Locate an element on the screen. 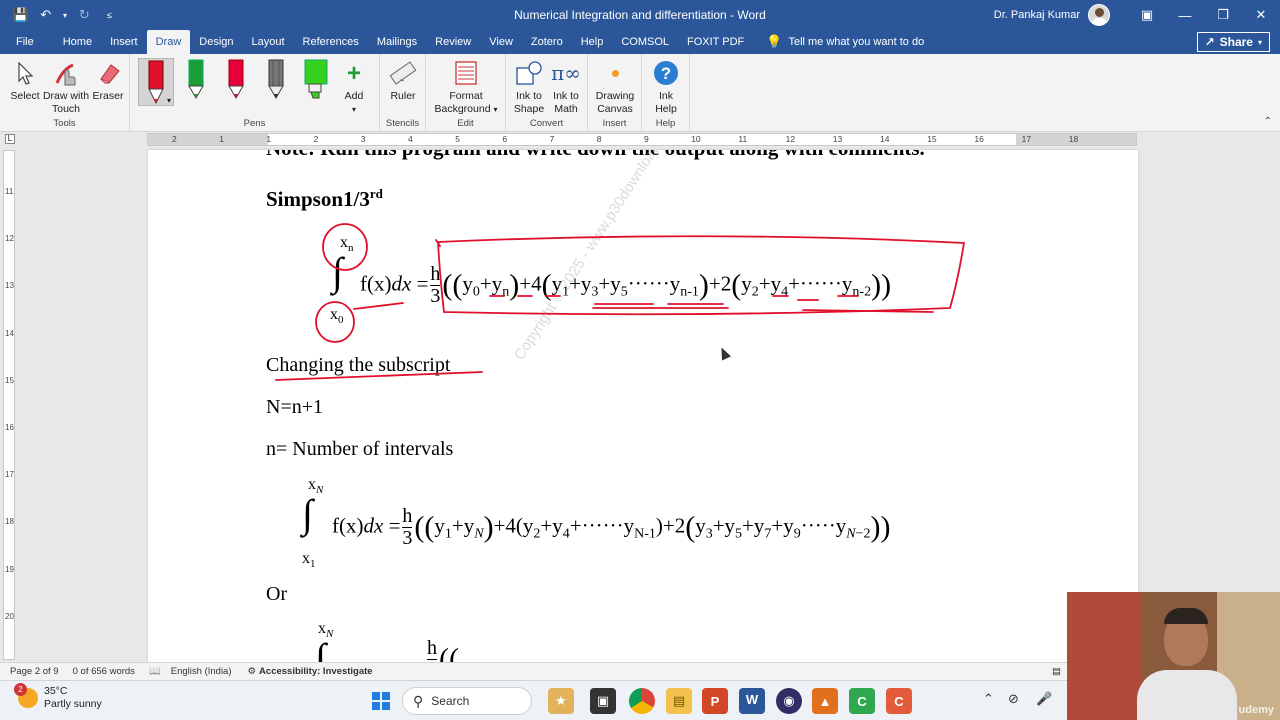 The image size is (1280, 720). ruler-tick-label: 12 is located at coordinates (790, 139).